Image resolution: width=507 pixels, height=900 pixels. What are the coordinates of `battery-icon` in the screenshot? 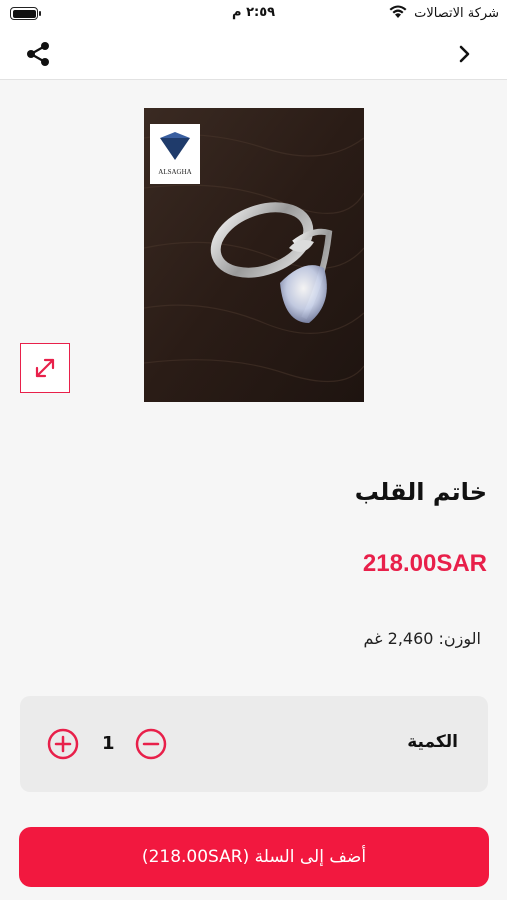 It's located at (25, 13).